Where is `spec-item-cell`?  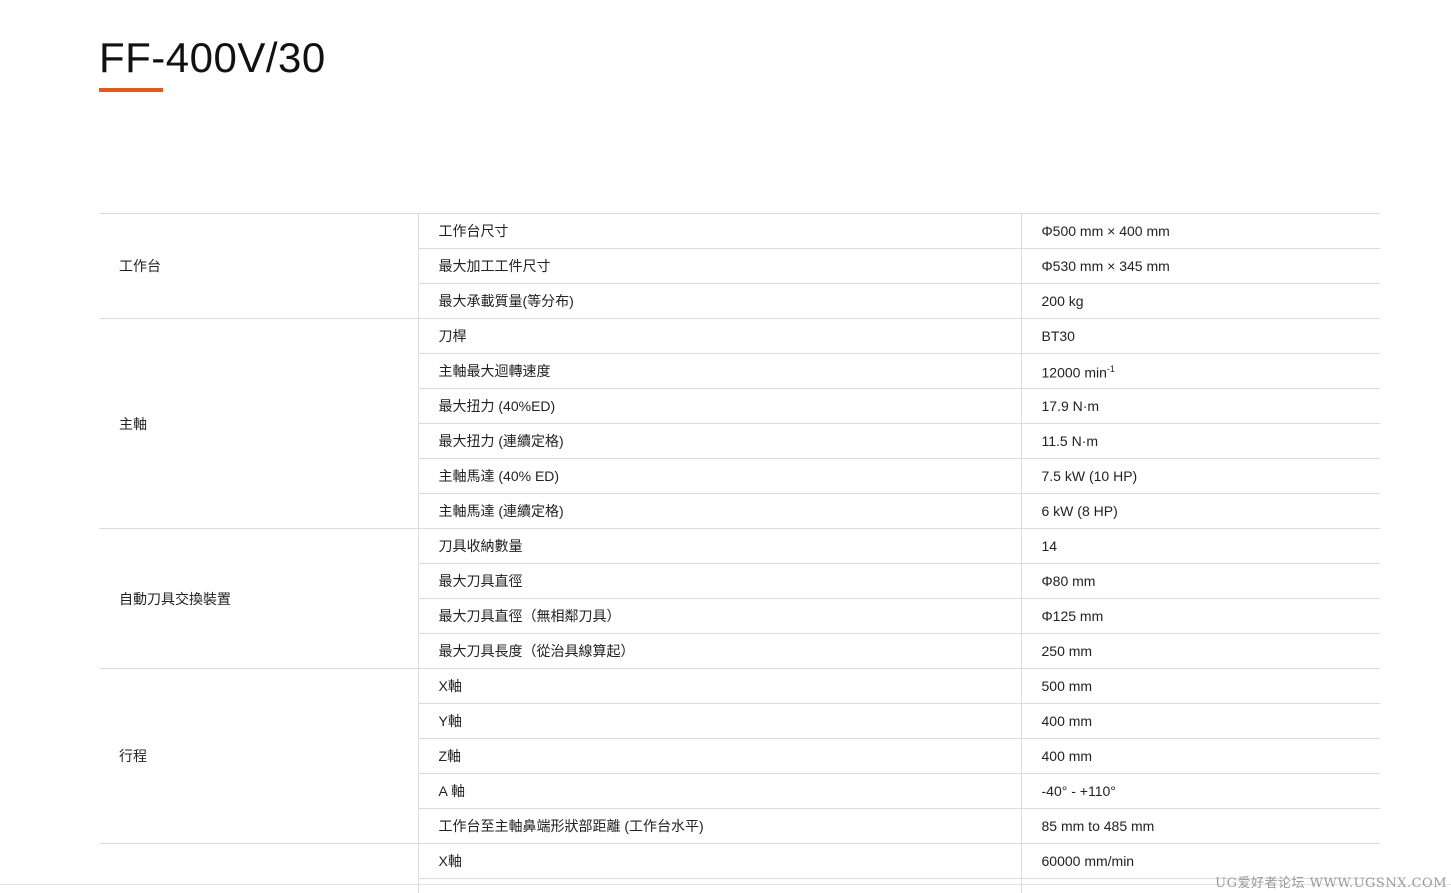
spec-item-cell is located at coordinates (720, 885).